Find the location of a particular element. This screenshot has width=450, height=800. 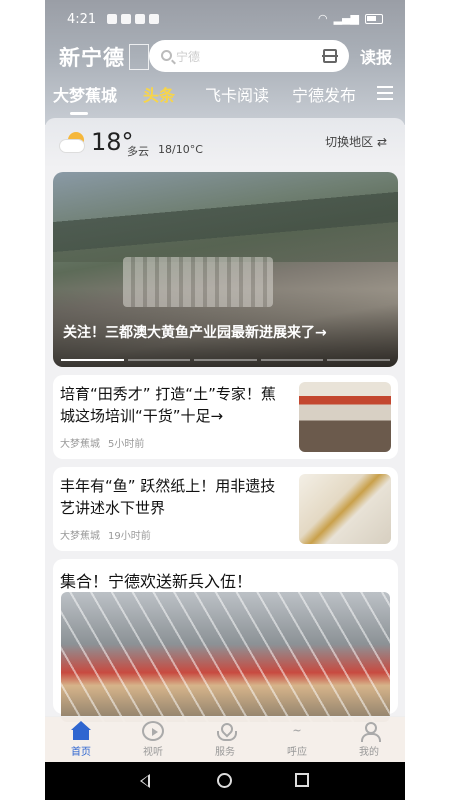

switch-region-button: 切换地区 ⇄ is located at coordinates (356, 141).